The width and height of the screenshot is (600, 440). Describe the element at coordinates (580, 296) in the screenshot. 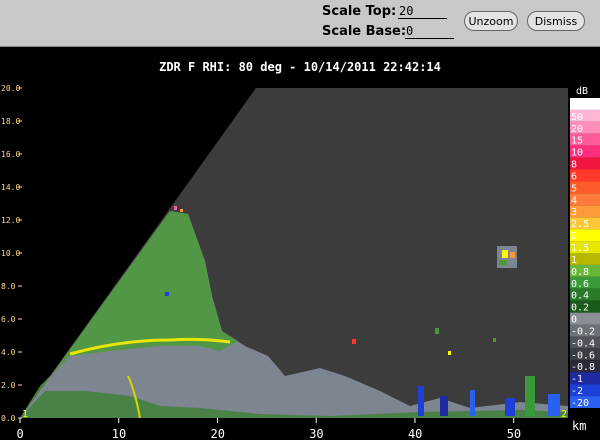

I see `colorbar-label: 0.4` at that location.